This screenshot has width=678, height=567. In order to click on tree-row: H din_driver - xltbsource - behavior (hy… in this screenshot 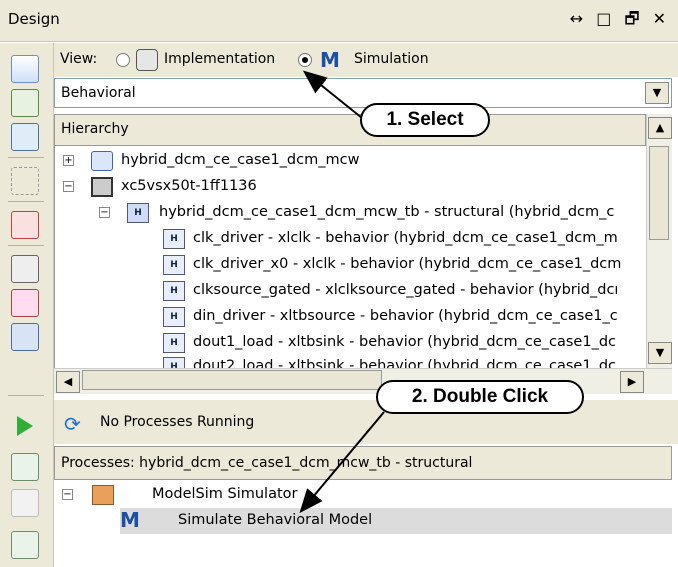, I will do `click(350, 317)`.